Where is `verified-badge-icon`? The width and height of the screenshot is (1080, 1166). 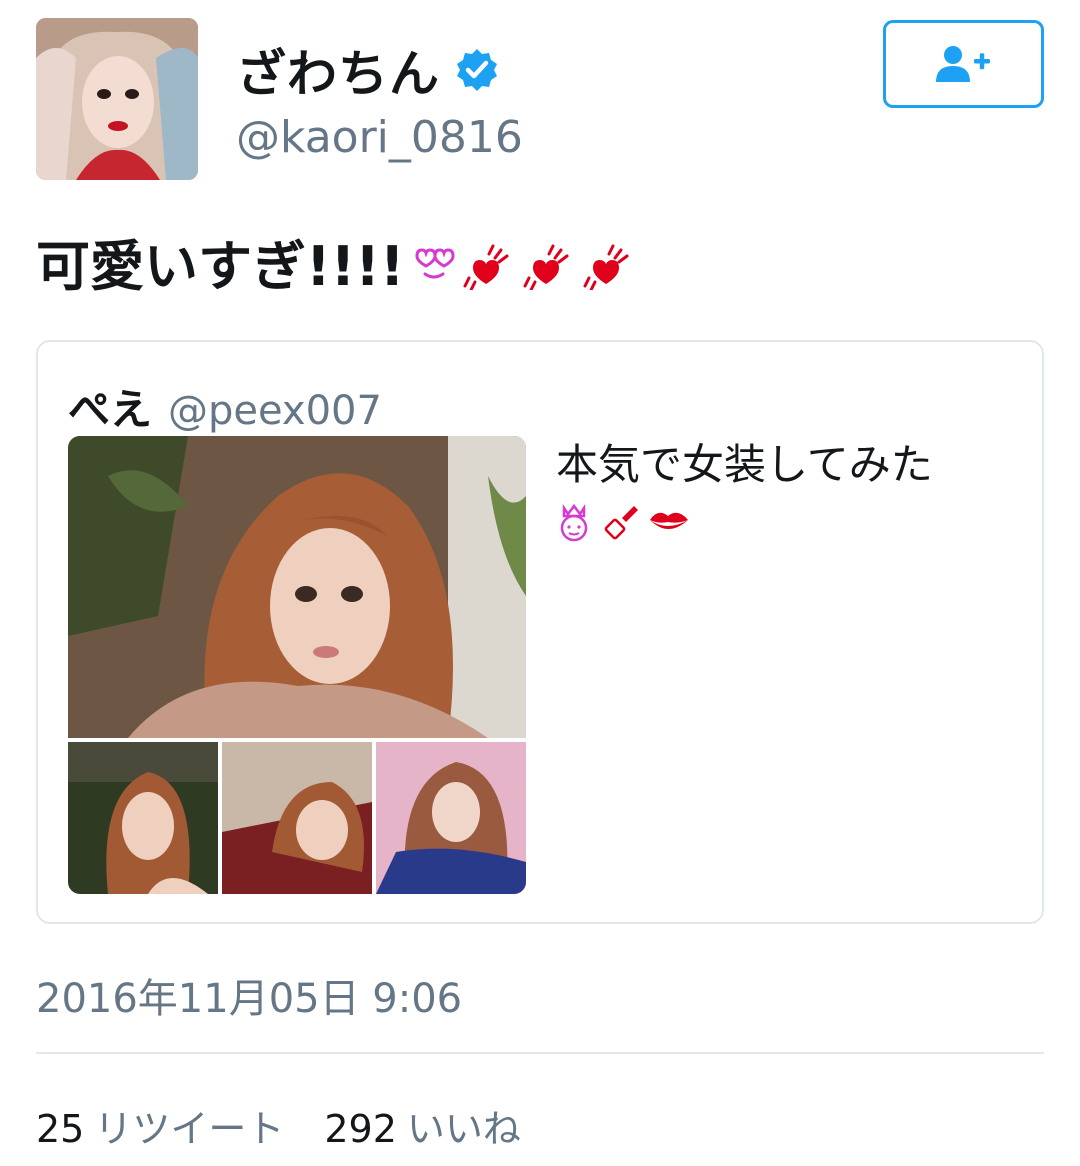
verified-badge-icon is located at coordinates (477, 70).